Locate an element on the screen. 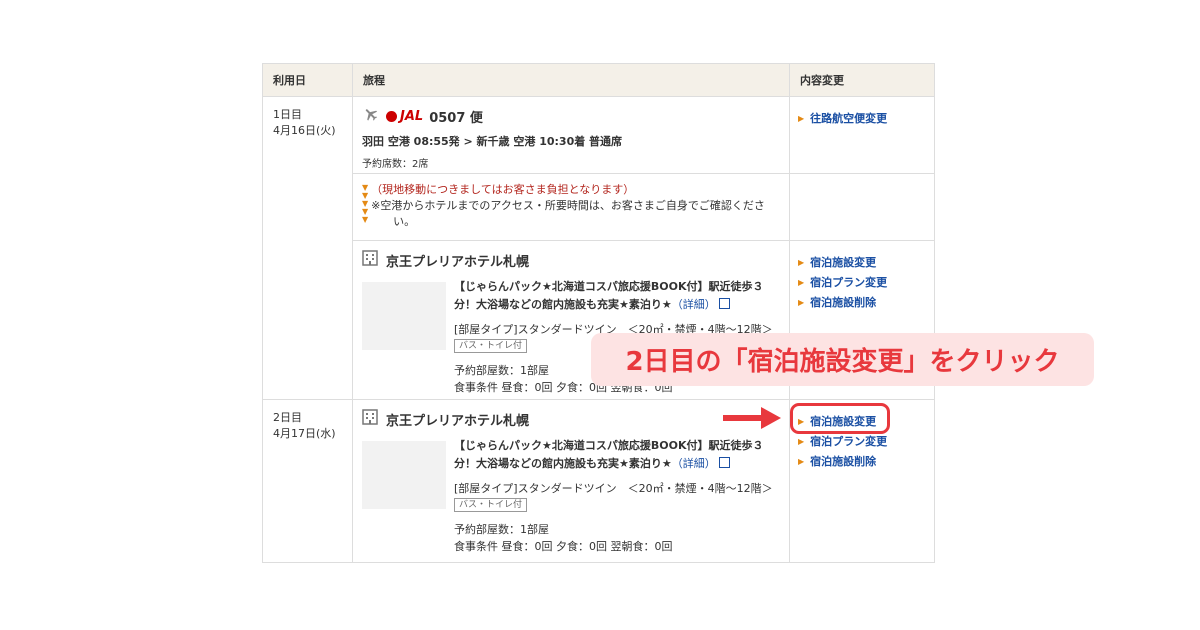 The height and width of the screenshot is (630, 1200). day2-rooms: 予約部屋数：1部屋 is located at coordinates (501, 529).